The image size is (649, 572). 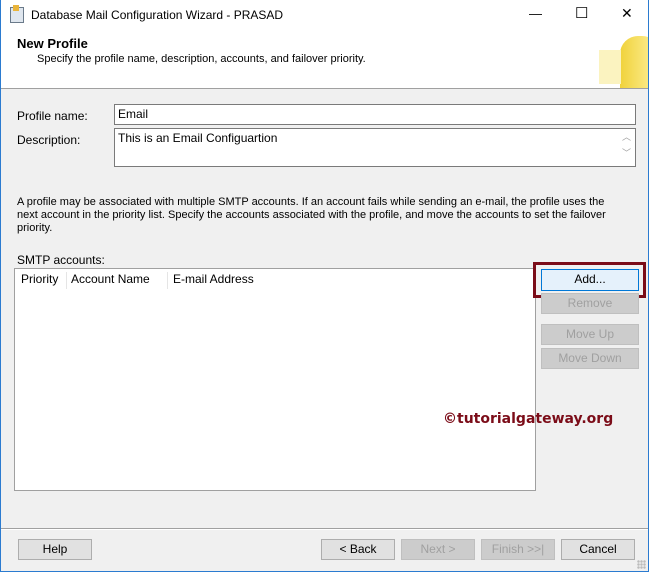 What do you see at coordinates (61, 260) in the screenshot?
I see `smtp-accounts-label: SMTP accounts:` at bounding box center [61, 260].